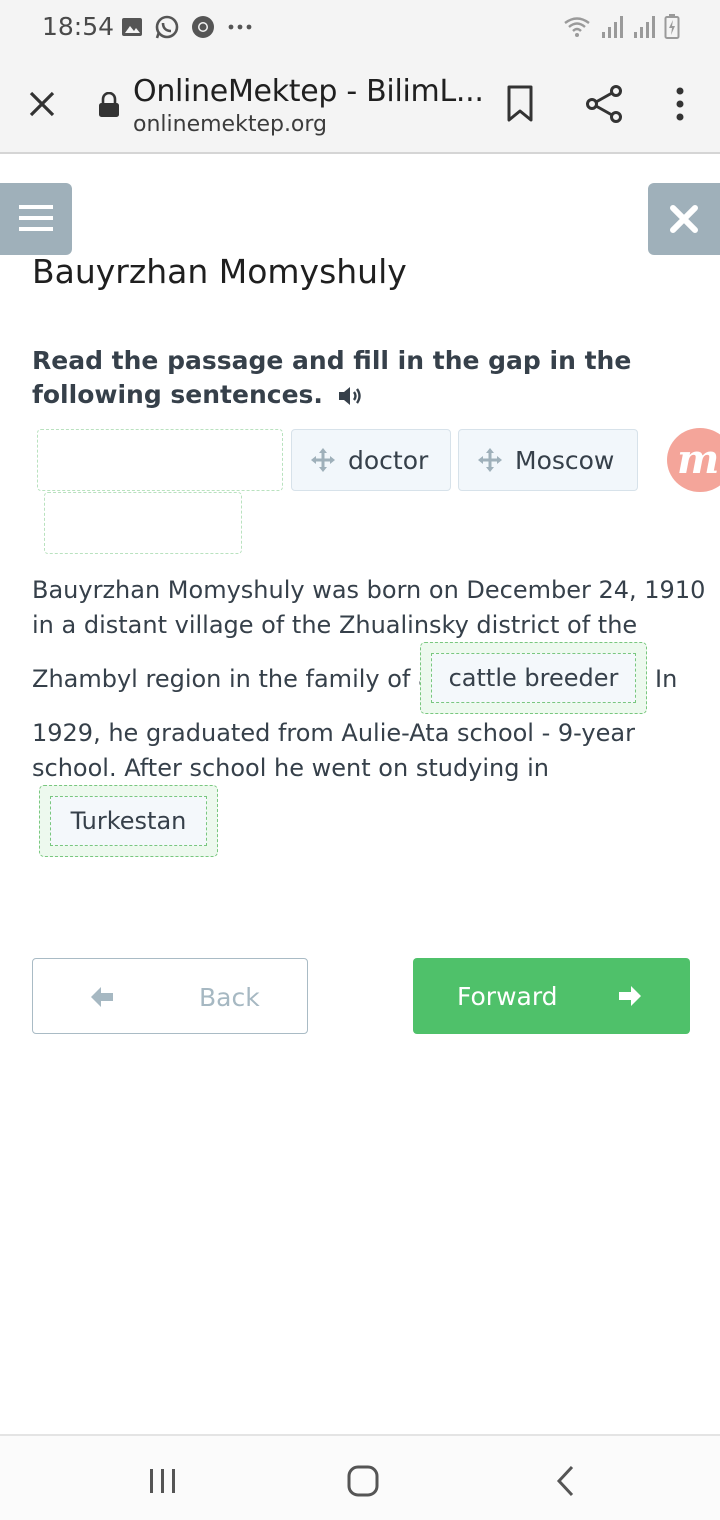 Image resolution: width=720 pixels, height=1520 pixels. What do you see at coordinates (363, 1481) in the screenshot?
I see `home-icon` at bounding box center [363, 1481].